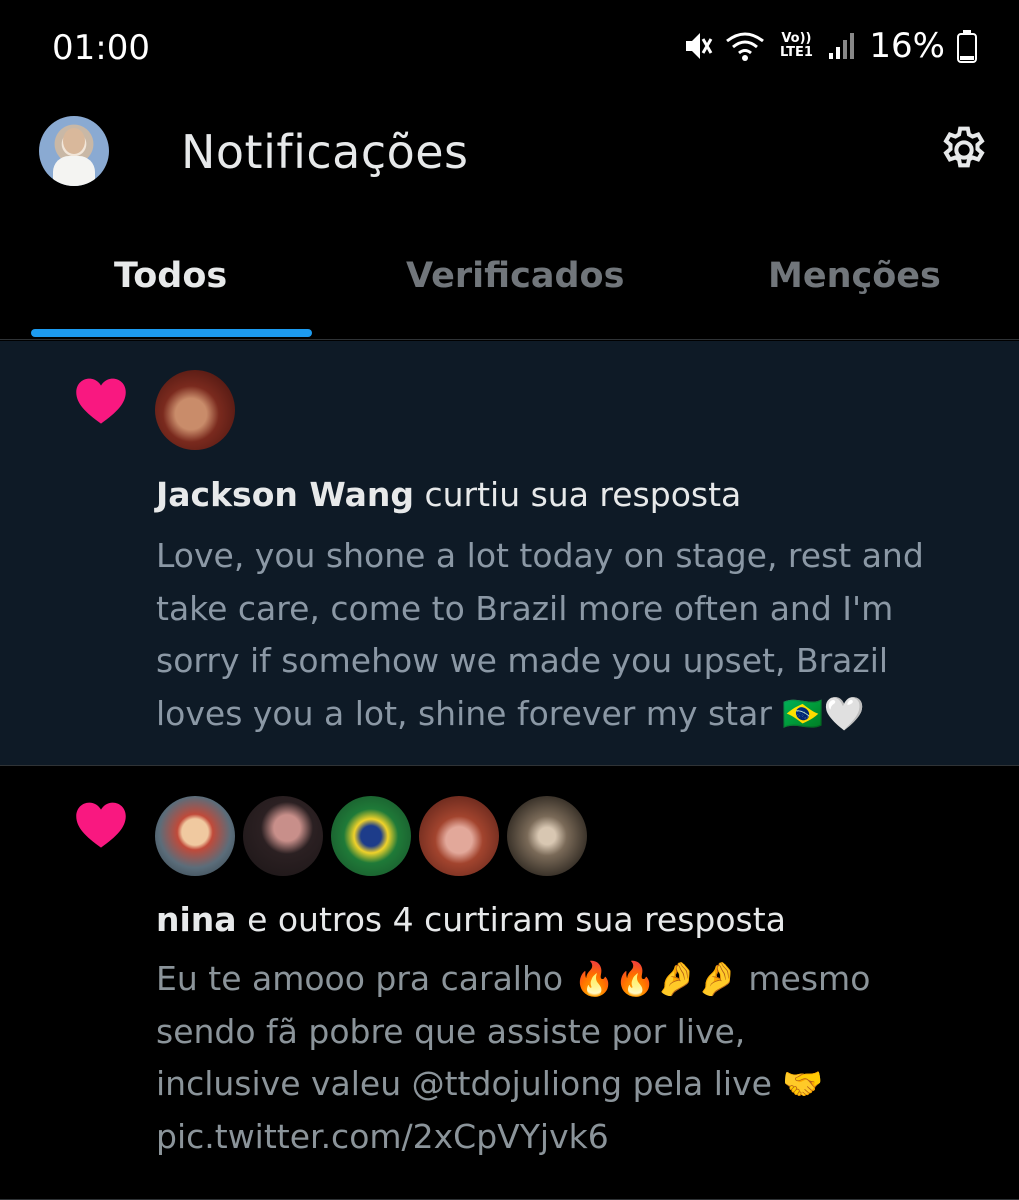 The width and height of the screenshot is (1019, 1200). Describe the element at coordinates (842, 46) in the screenshot. I see `signal-icon` at that location.